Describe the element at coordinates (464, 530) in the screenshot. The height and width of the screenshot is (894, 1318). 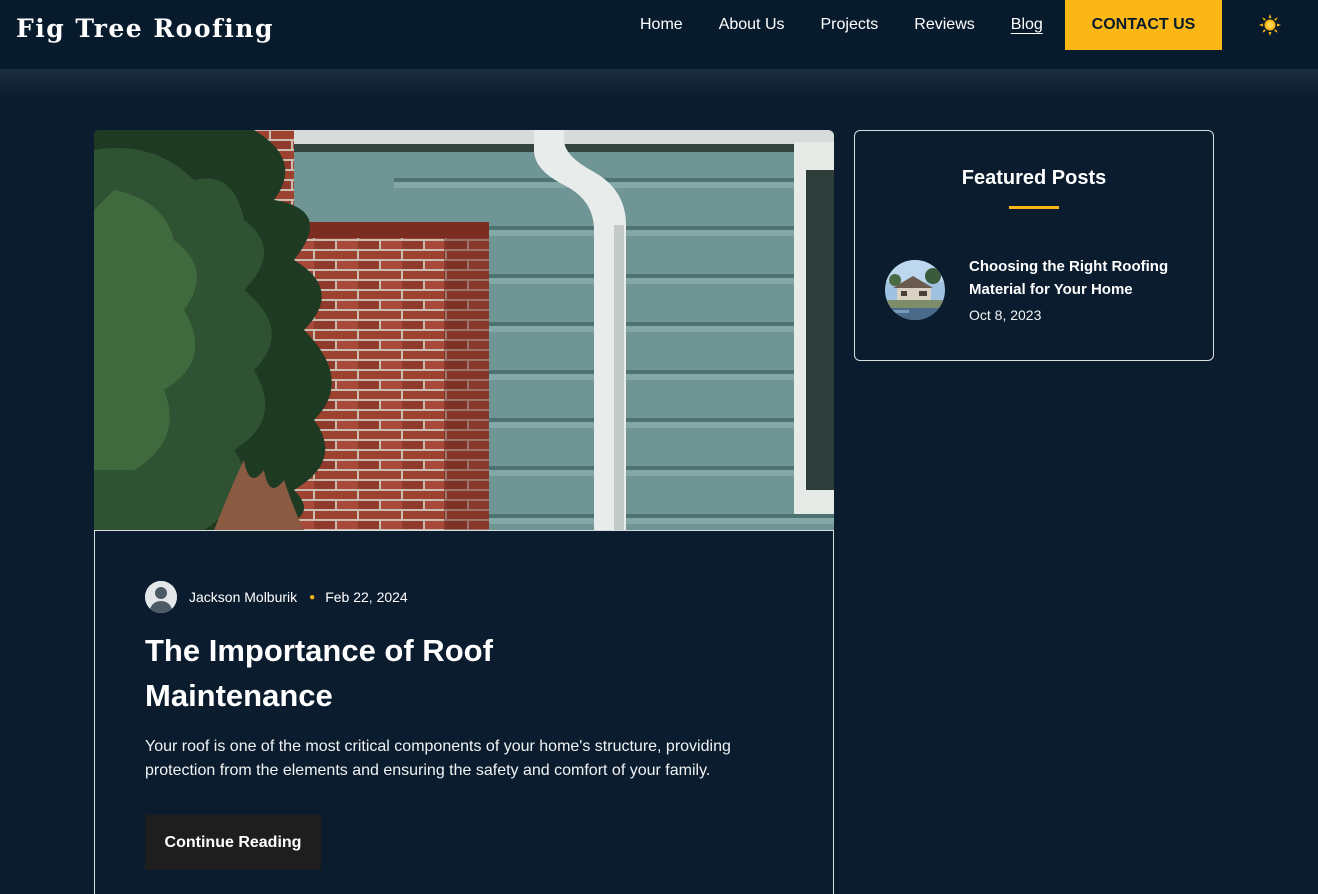
I see `post-card-divider` at that location.